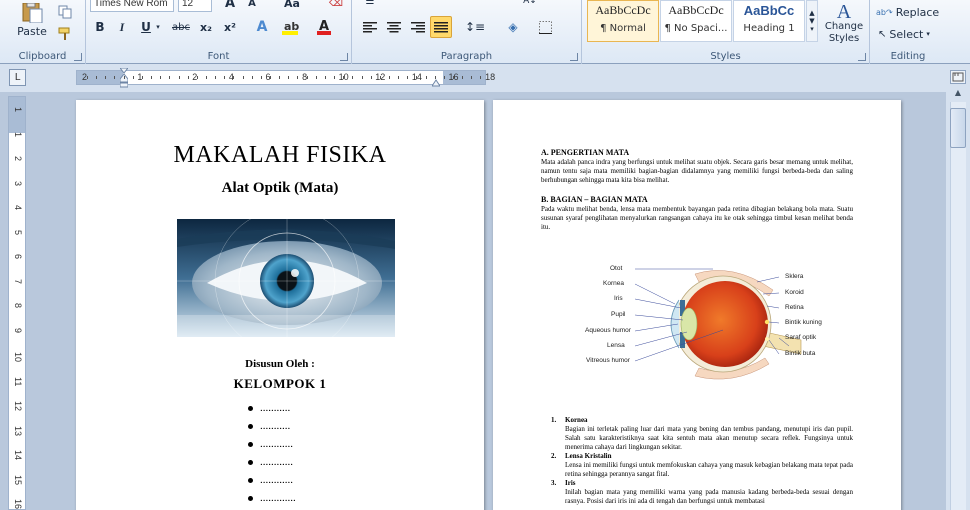  I want to click on vruler-number: 15, so click(18, 479).